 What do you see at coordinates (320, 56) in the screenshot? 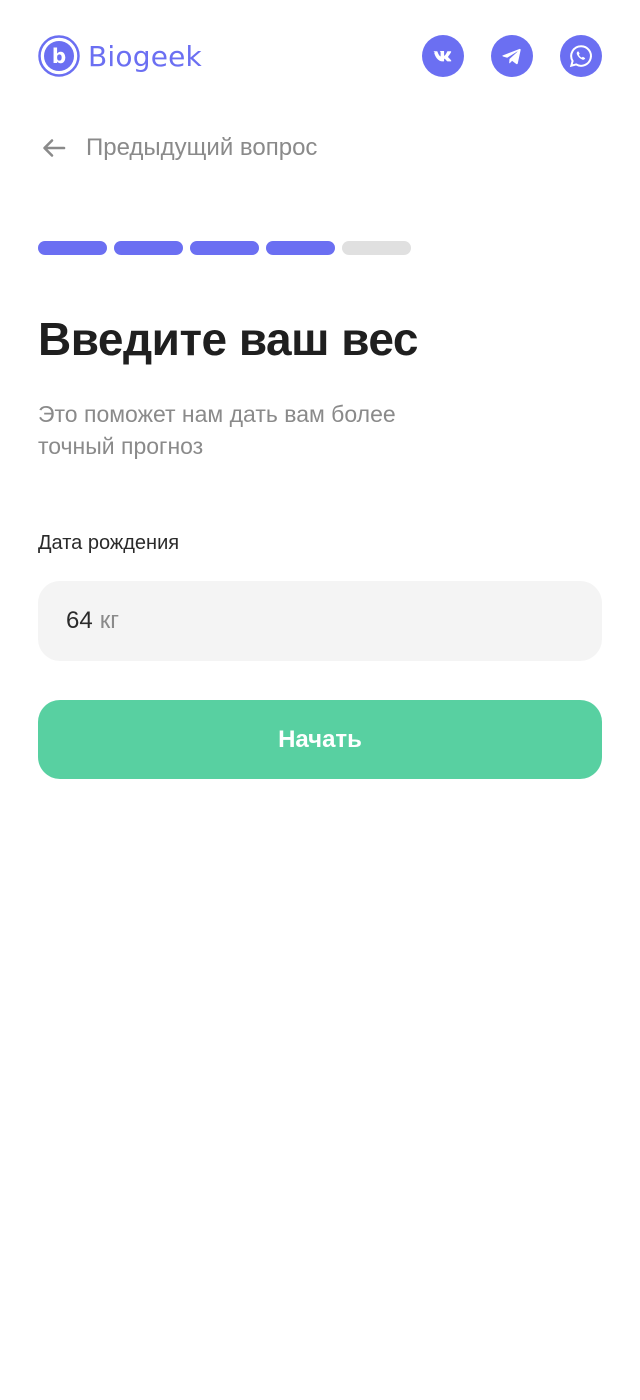
I see `header: b Biogeek` at bounding box center [320, 56].